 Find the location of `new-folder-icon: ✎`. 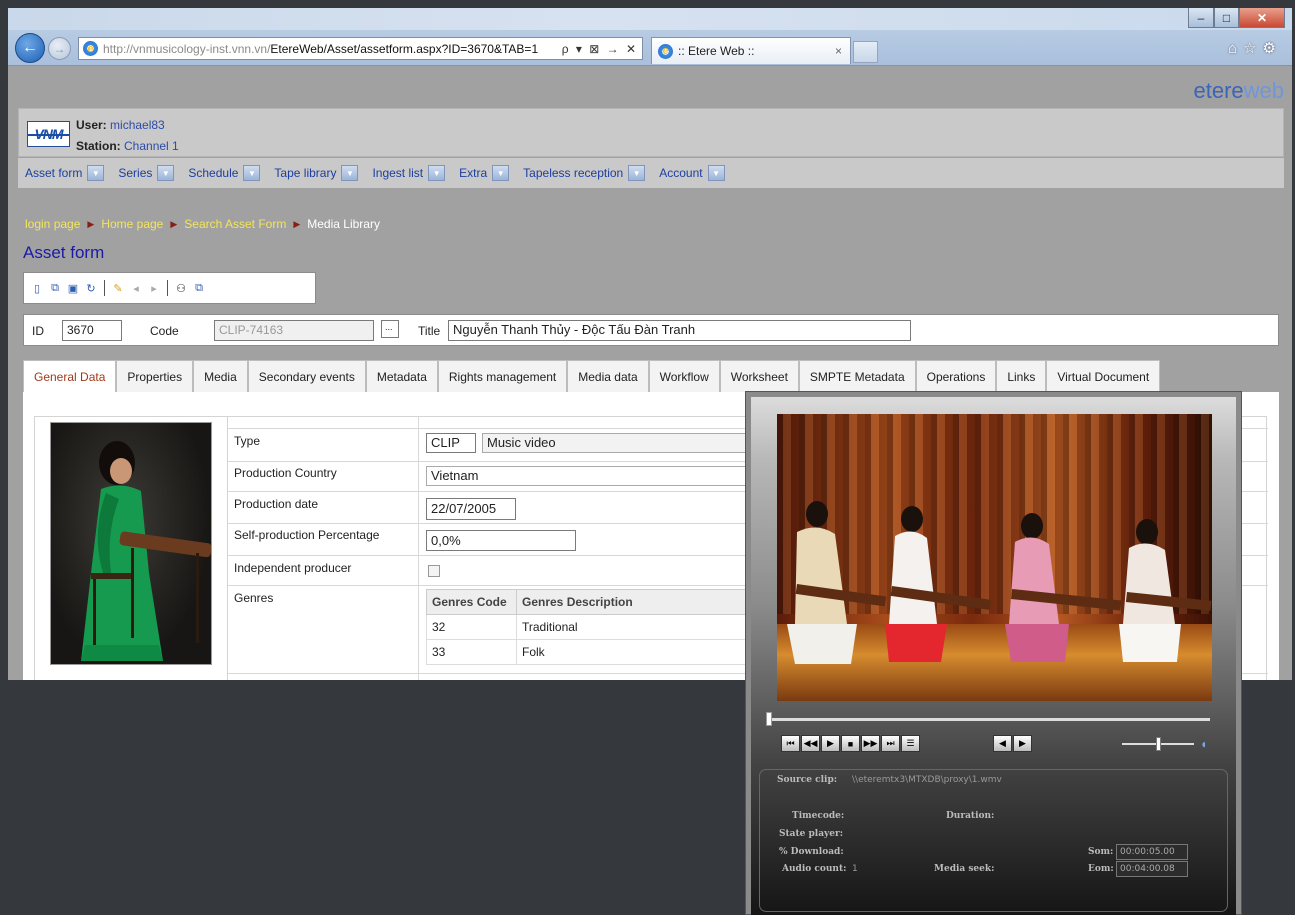

new-folder-icon: ✎ is located at coordinates (118, 288).